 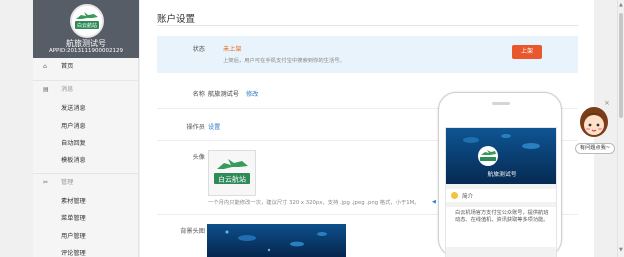 I want to click on sidebar-item-user-message: 用户消息, so click(x=86, y=127).